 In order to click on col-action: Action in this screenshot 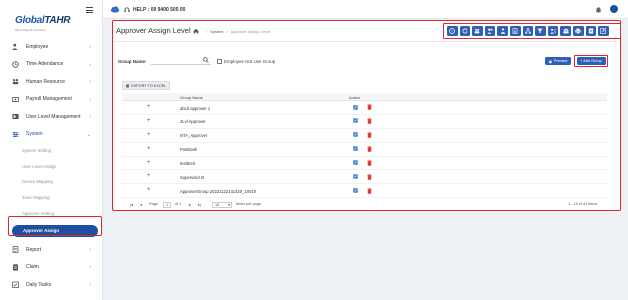, I will do `click(355, 97)`.